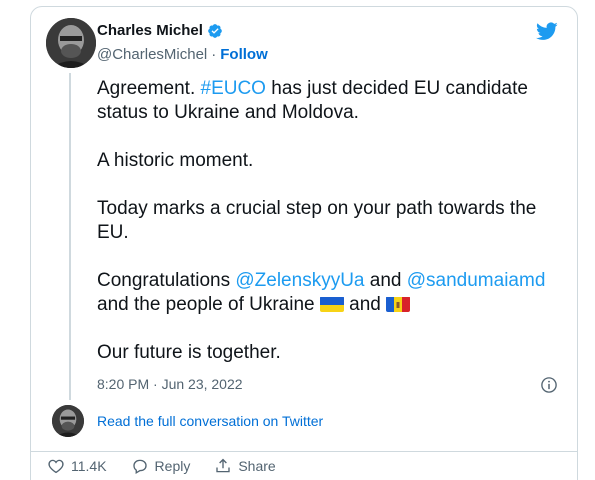 The width and height of the screenshot is (595, 480). Describe the element at coordinates (398, 304) in the screenshot. I see `moldova-flag-icon` at that location.